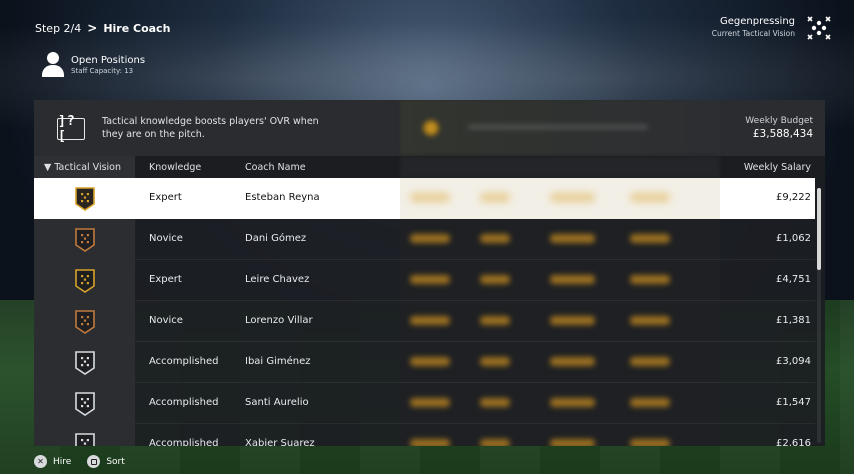 The width and height of the screenshot is (854, 474). I want to click on breadcrumb: Step 2/4 > Hire Coach, so click(102, 28).